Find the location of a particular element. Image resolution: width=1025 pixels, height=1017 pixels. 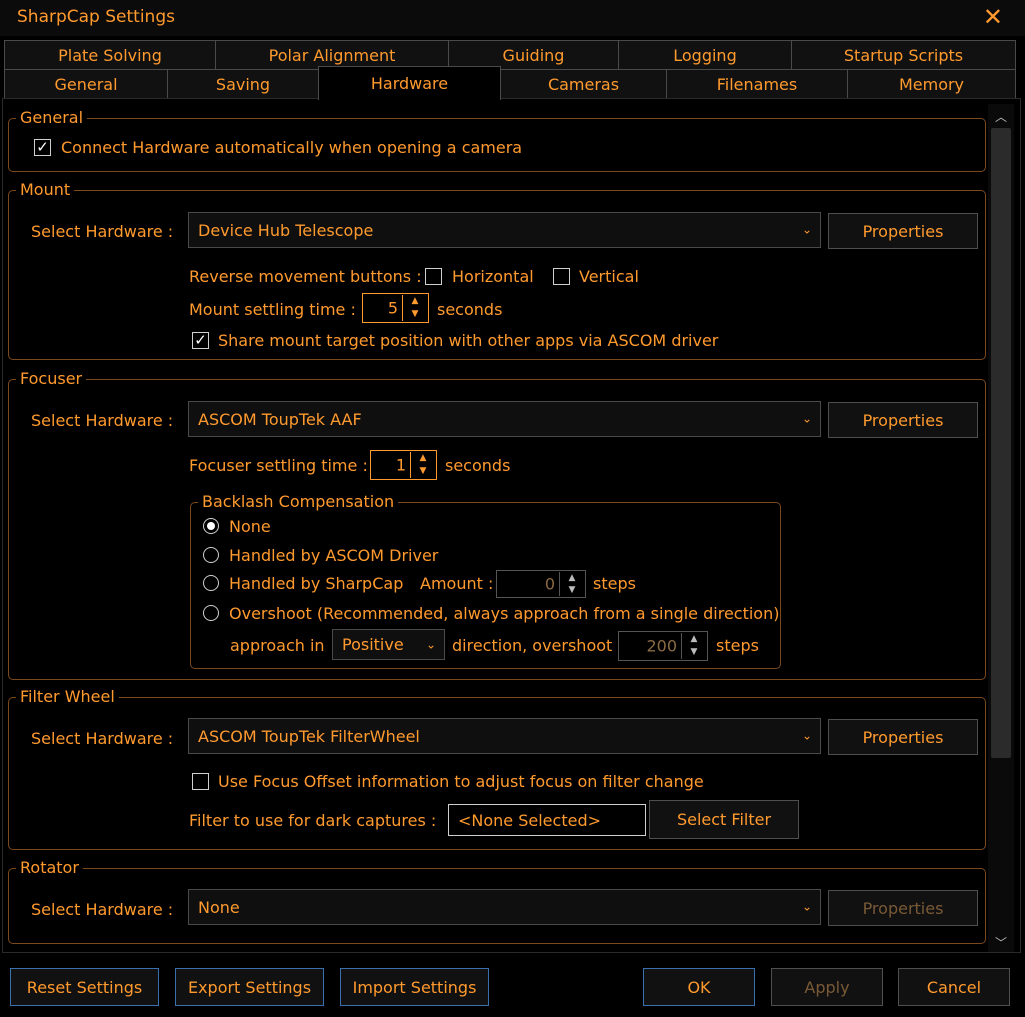

scroll-down-icon: ﹀ is located at coordinates (1001, 942).